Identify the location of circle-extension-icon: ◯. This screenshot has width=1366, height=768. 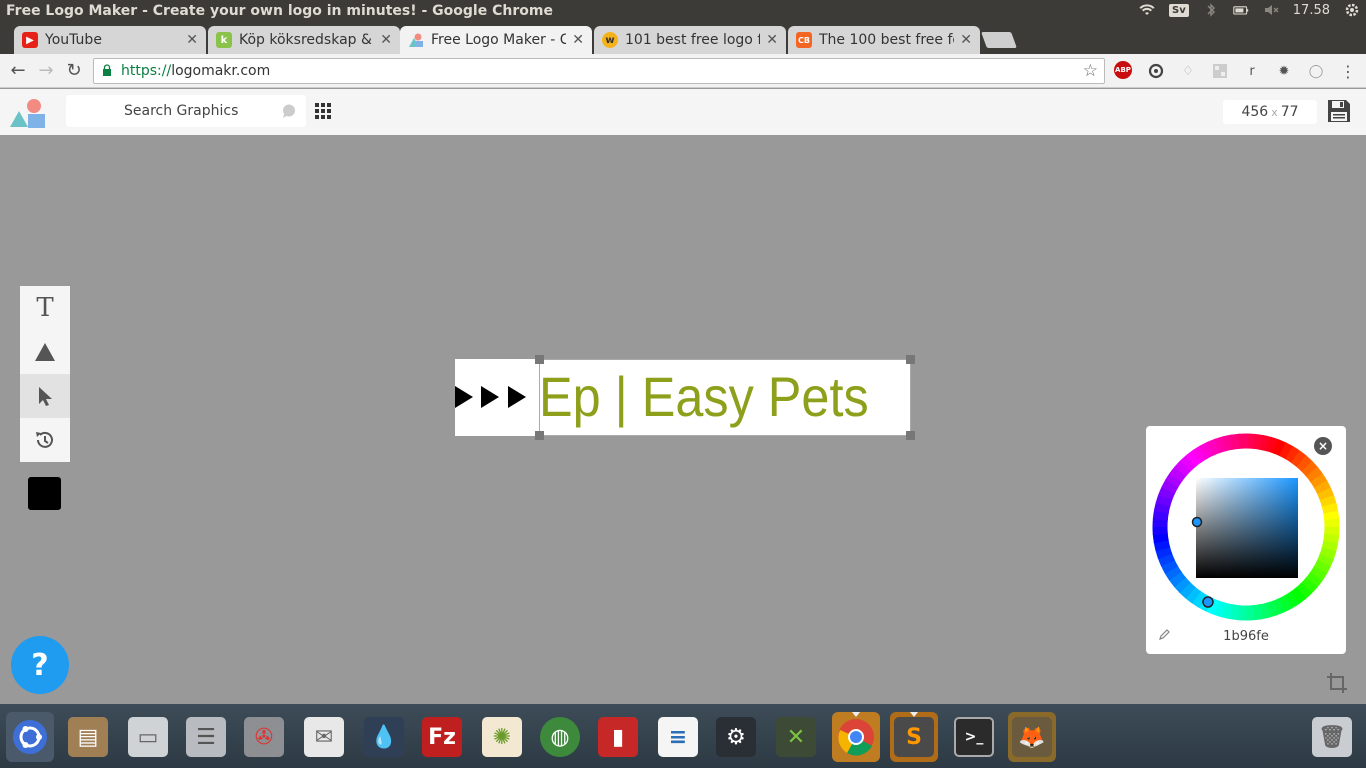
(1316, 71).